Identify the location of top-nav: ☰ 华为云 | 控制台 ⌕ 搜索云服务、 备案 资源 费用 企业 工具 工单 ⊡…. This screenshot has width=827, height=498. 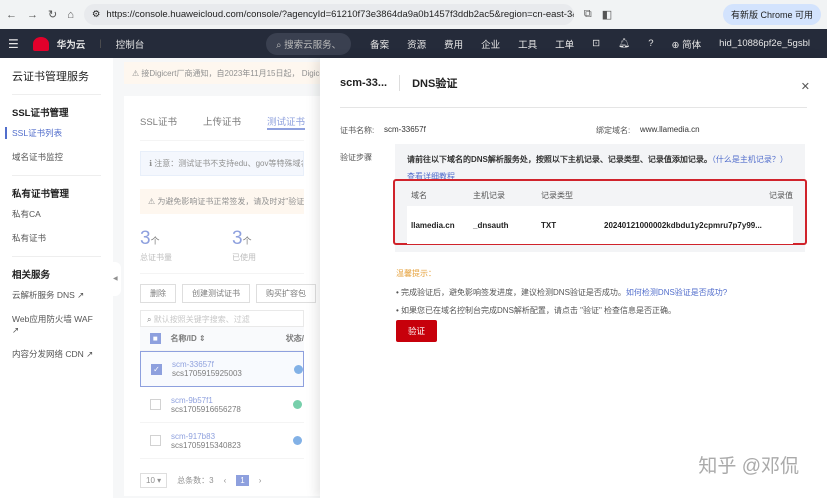
(413, 43).